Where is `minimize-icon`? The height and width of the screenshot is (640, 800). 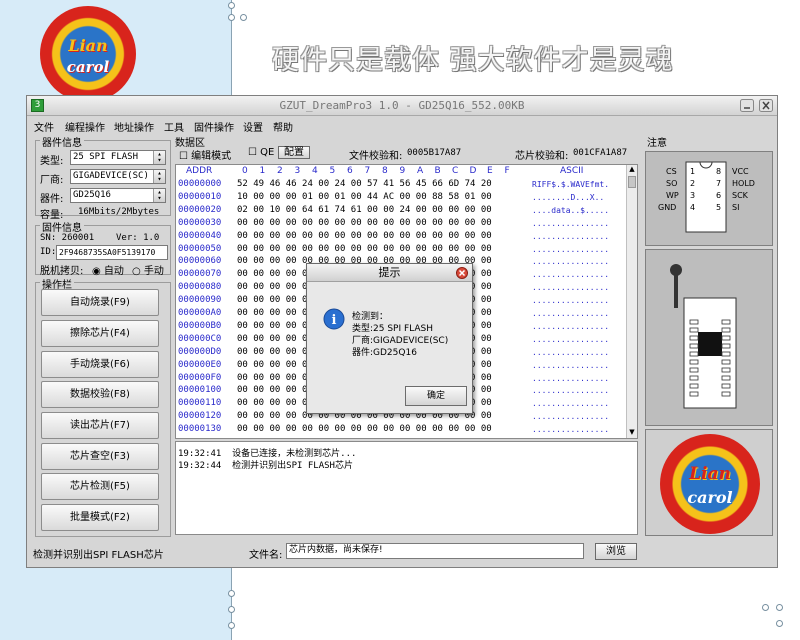 minimize-icon is located at coordinates (746, 105).